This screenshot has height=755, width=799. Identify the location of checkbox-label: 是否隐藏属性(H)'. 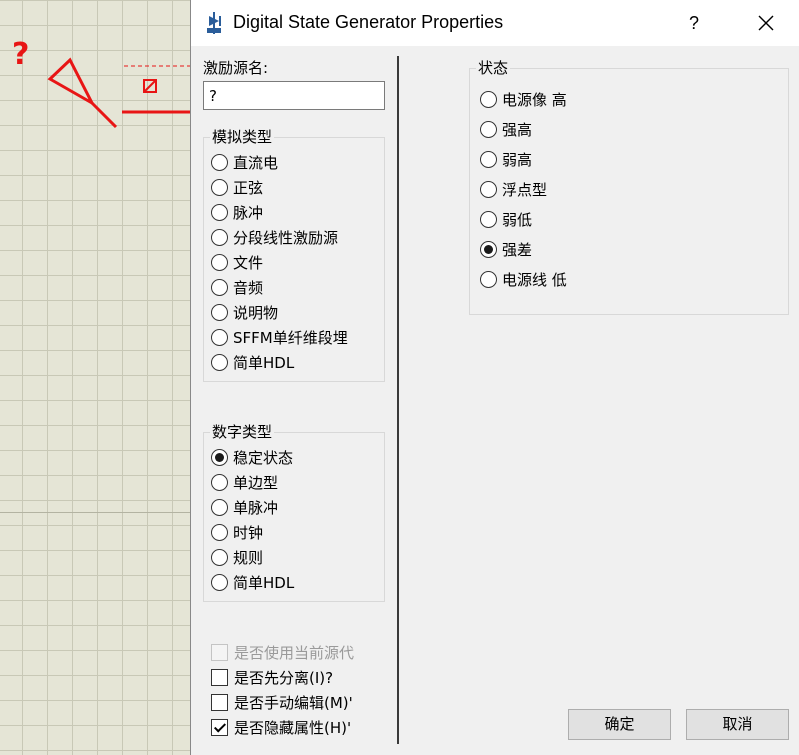
(293, 727).